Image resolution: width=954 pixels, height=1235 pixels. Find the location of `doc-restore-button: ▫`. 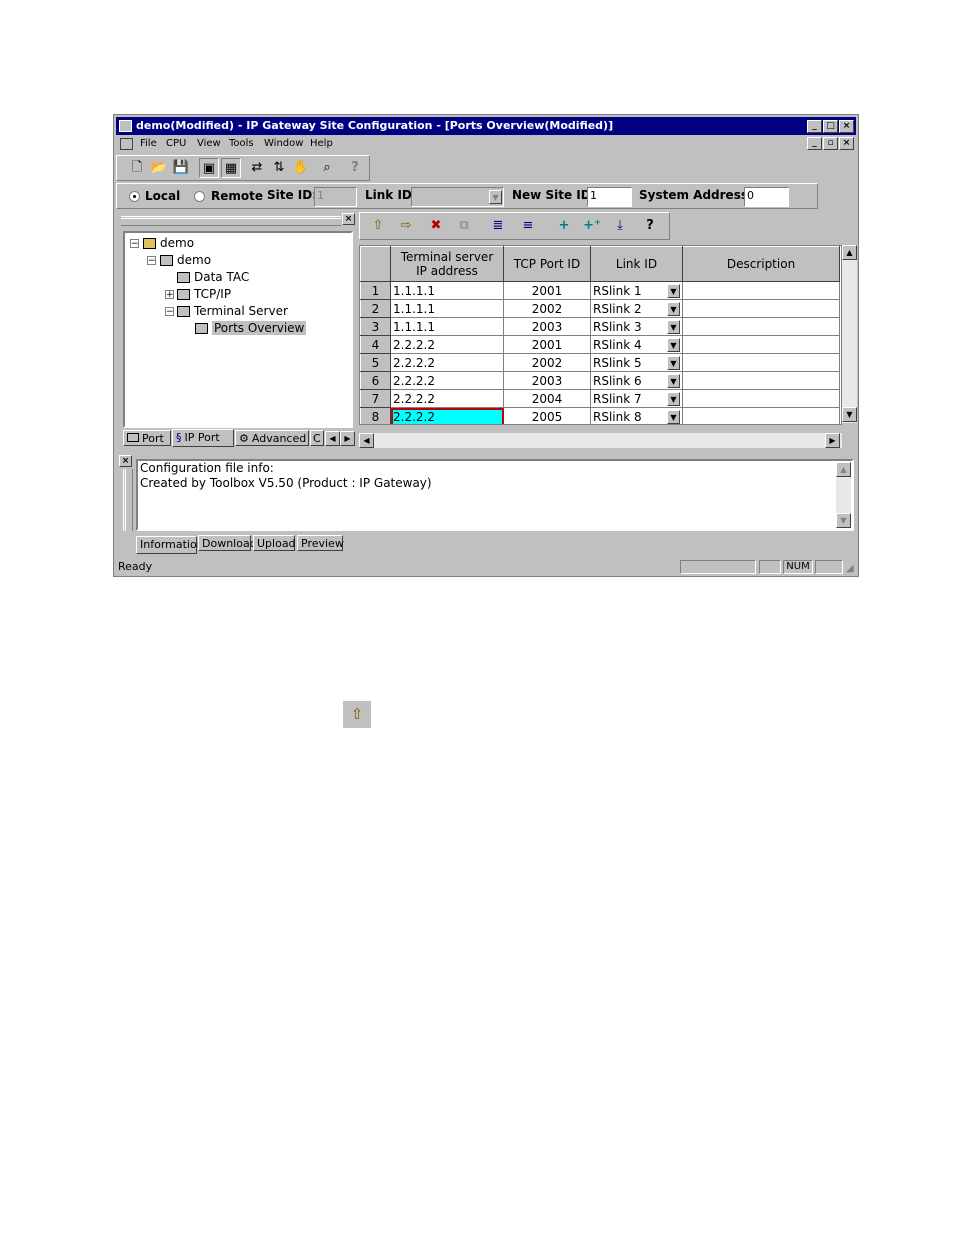

doc-restore-button: ▫ is located at coordinates (830, 143).